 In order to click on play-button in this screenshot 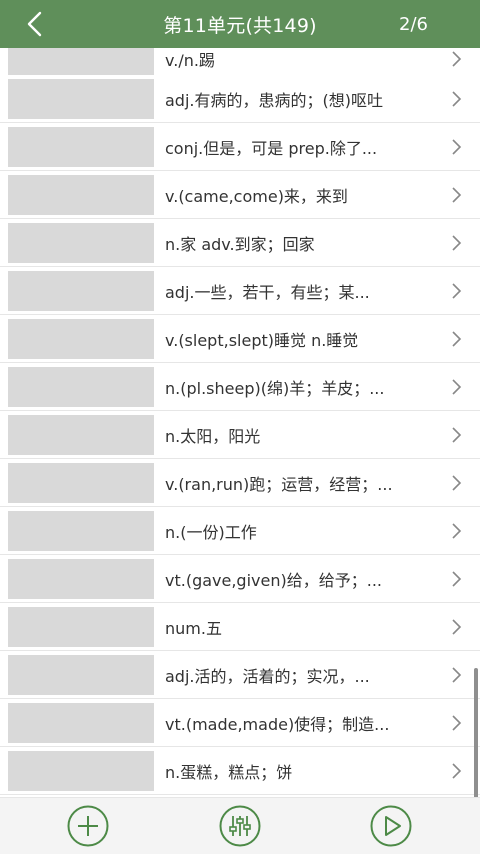, I will do `click(391, 826)`.